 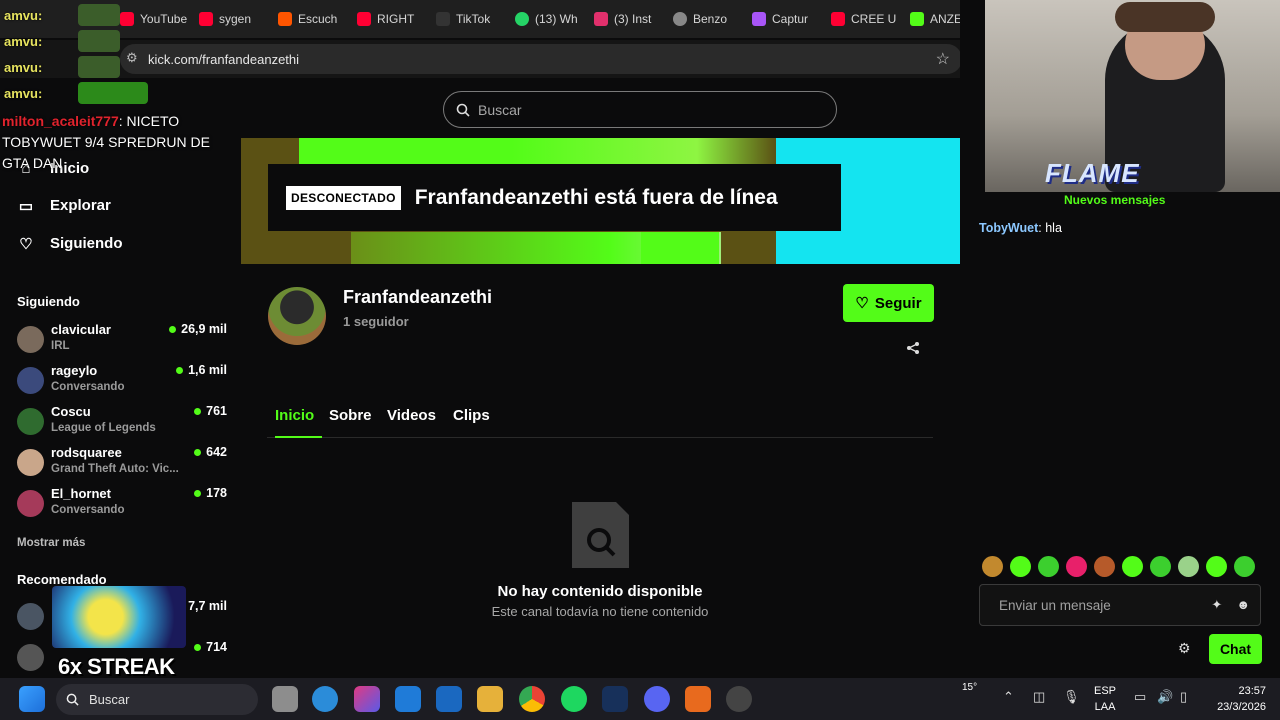 What do you see at coordinates (1008, 228) in the screenshot?
I see `chat-username: TobyWuet` at bounding box center [1008, 228].